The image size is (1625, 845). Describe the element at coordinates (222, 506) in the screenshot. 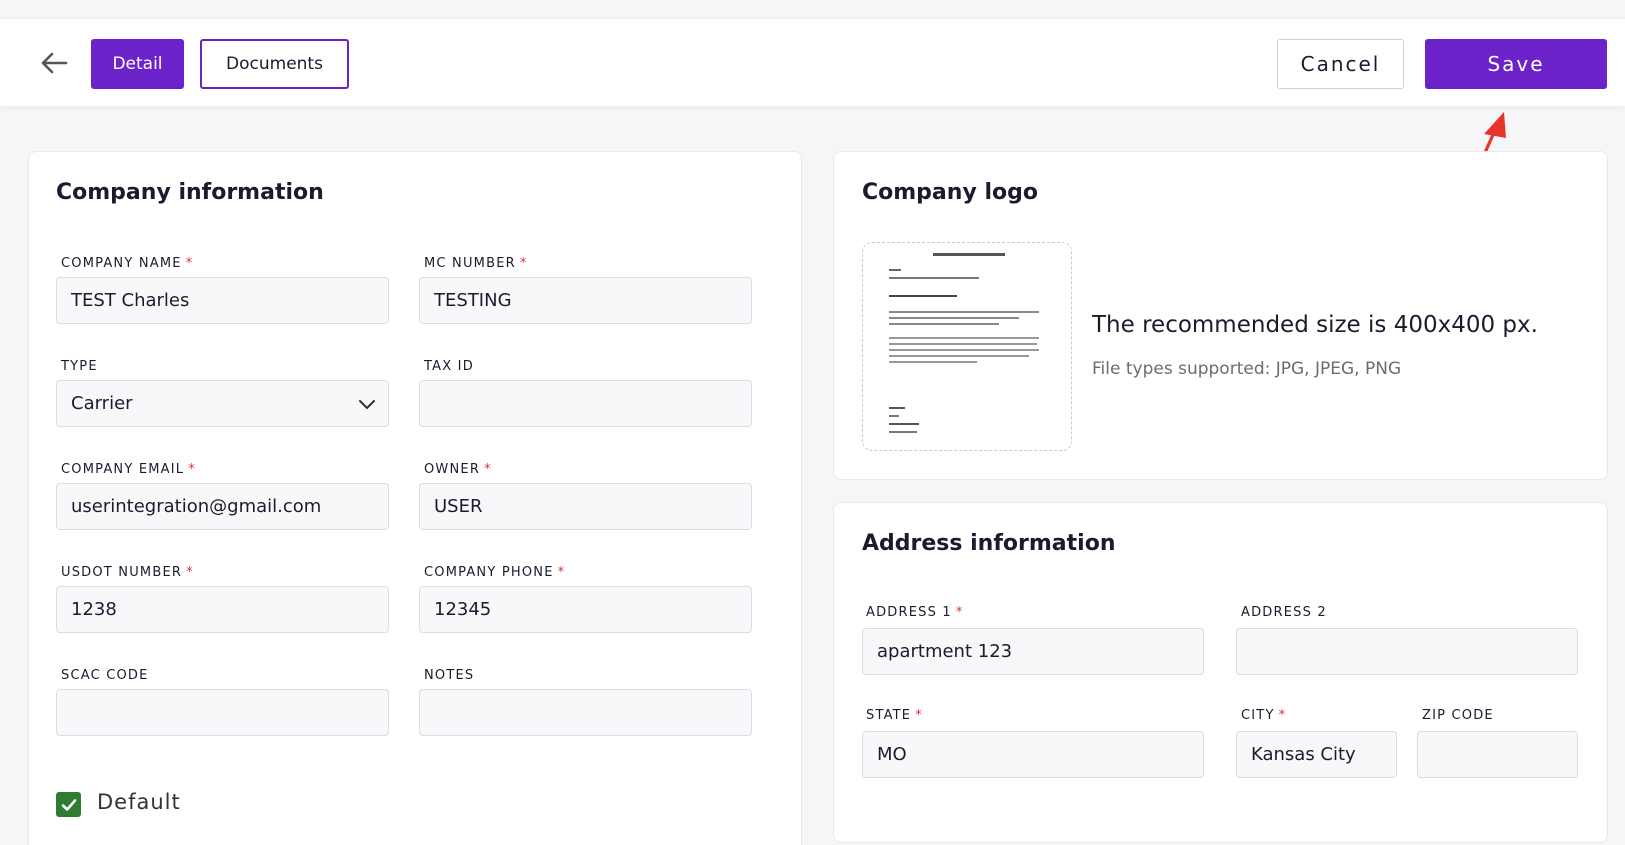

I see `company-email-input: userintegration@gmail.com` at that location.